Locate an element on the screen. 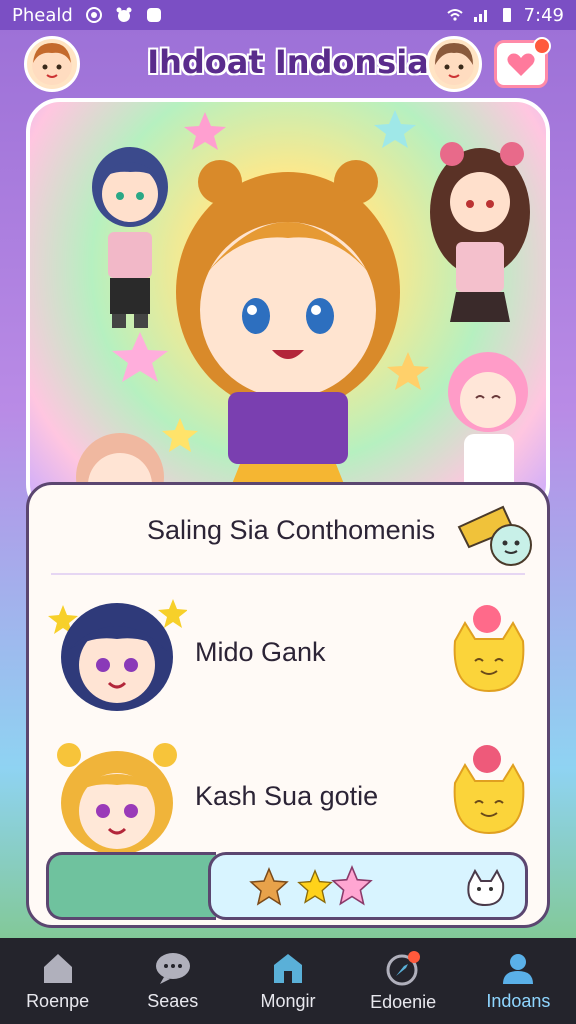  sticker-tray is located at coordinates (368, 886).